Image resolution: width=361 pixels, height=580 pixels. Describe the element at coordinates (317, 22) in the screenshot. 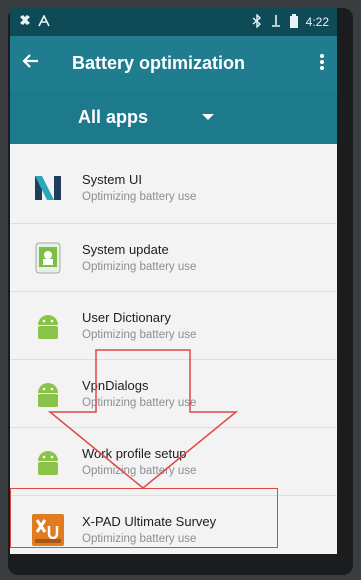

I see `status-time: 4:22` at that location.